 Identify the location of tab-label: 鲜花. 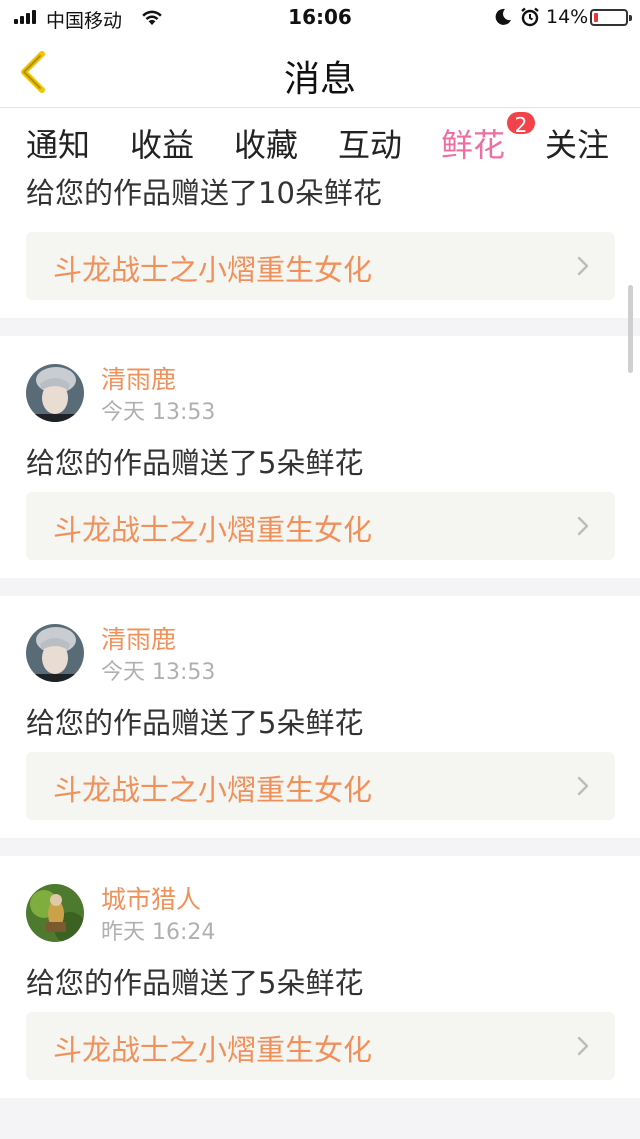
(473, 145).